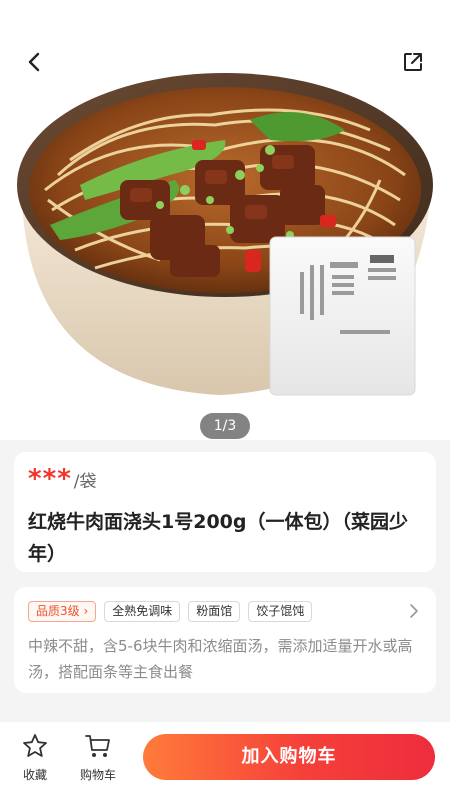 Image resolution: width=450 pixels, height=800 pixels. What do you see at coordinates (35, 757) in the screenshot?
I see `favorite-button: 收藏` at bounding box center [35, 757].